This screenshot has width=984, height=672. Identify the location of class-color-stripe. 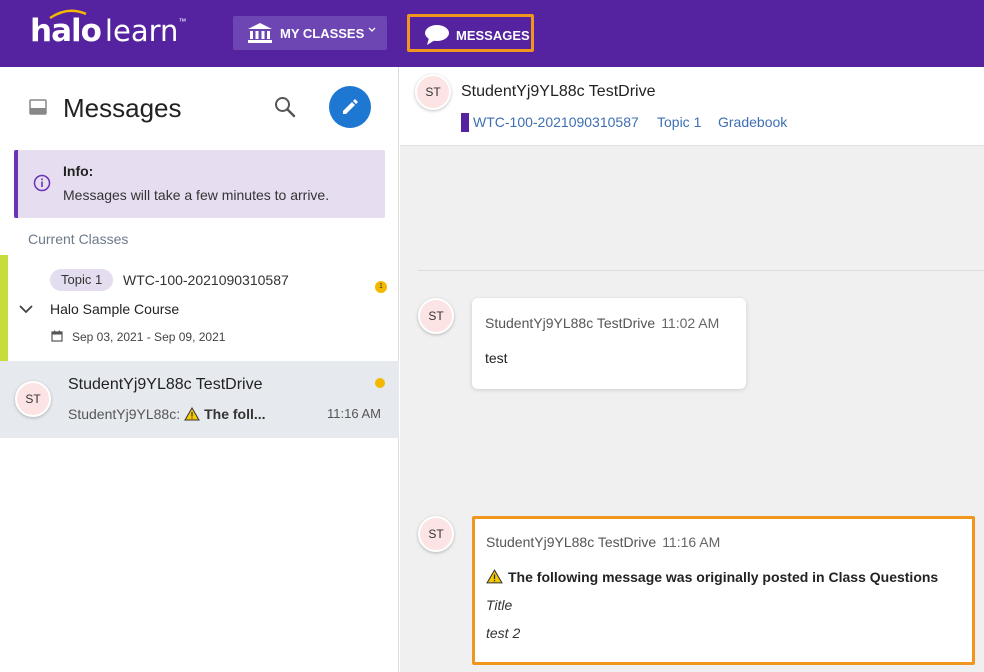
(4, 308).